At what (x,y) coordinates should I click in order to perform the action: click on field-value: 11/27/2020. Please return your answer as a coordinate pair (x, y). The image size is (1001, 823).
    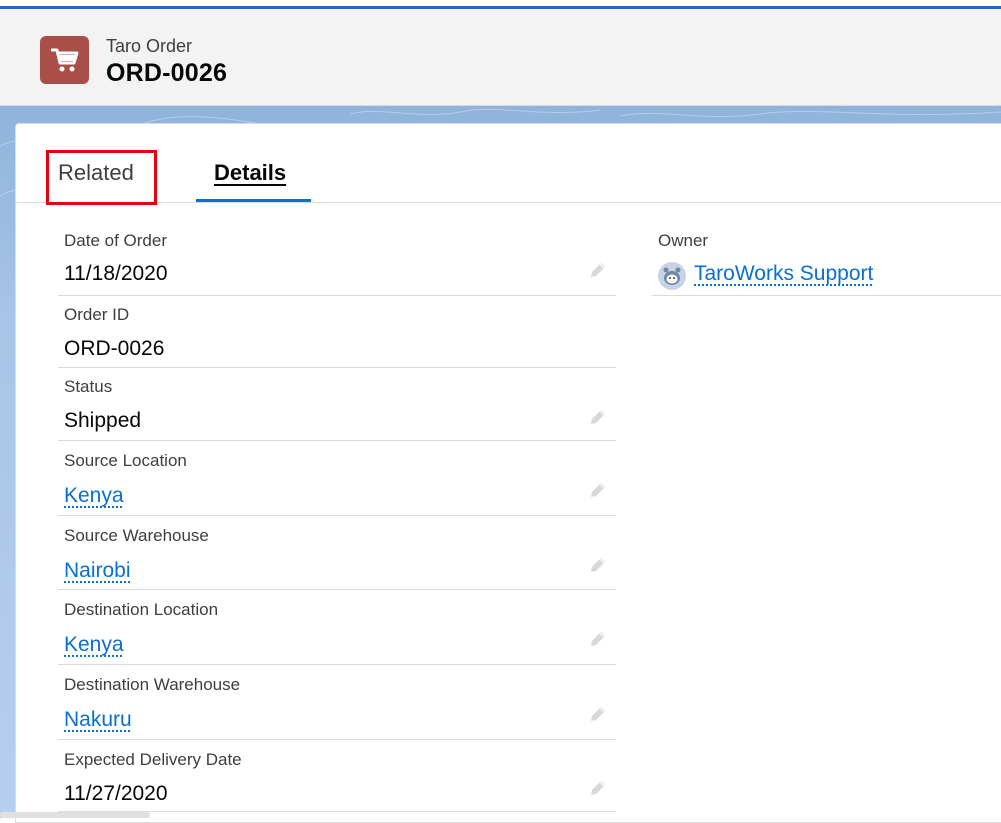
    Looking at the image, I should click on (116, 793).